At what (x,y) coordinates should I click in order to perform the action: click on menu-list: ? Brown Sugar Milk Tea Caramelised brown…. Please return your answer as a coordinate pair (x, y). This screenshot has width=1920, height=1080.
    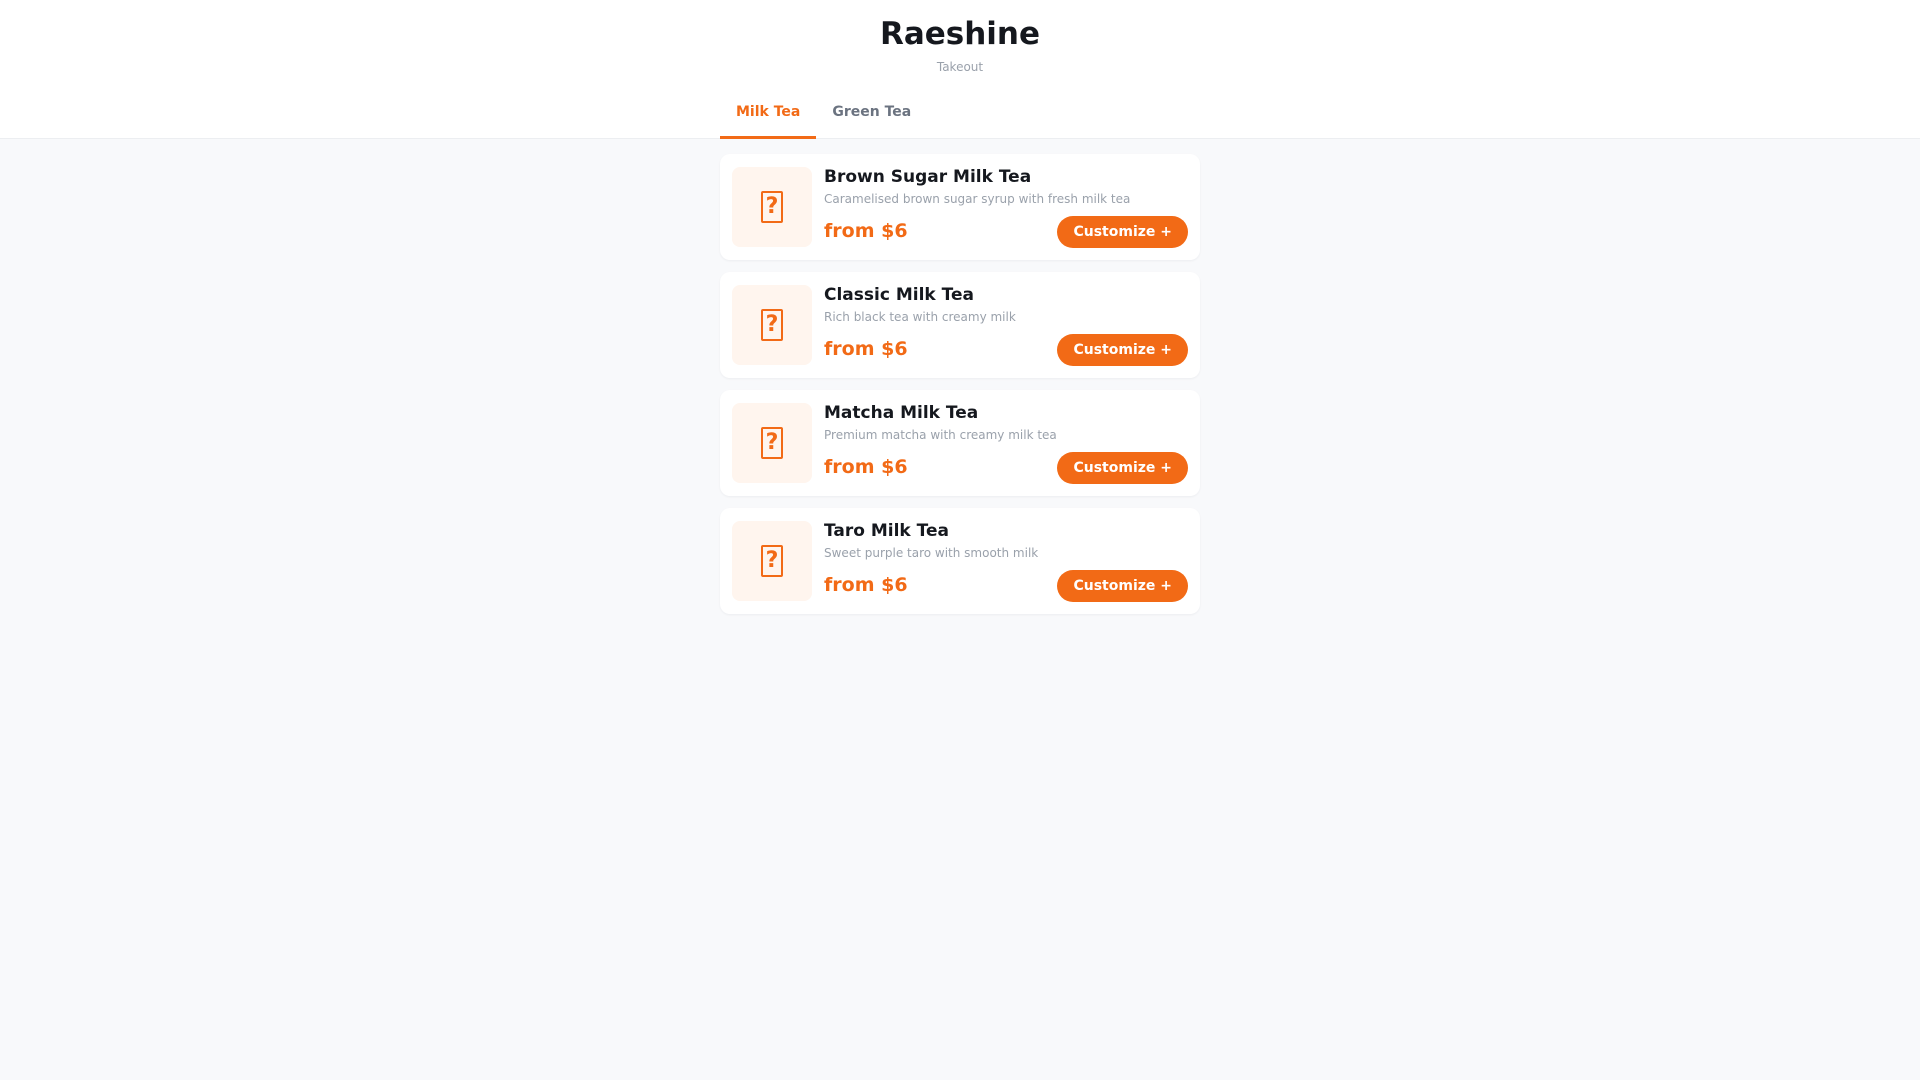
    Looking at the image, I should click on (960, 390).